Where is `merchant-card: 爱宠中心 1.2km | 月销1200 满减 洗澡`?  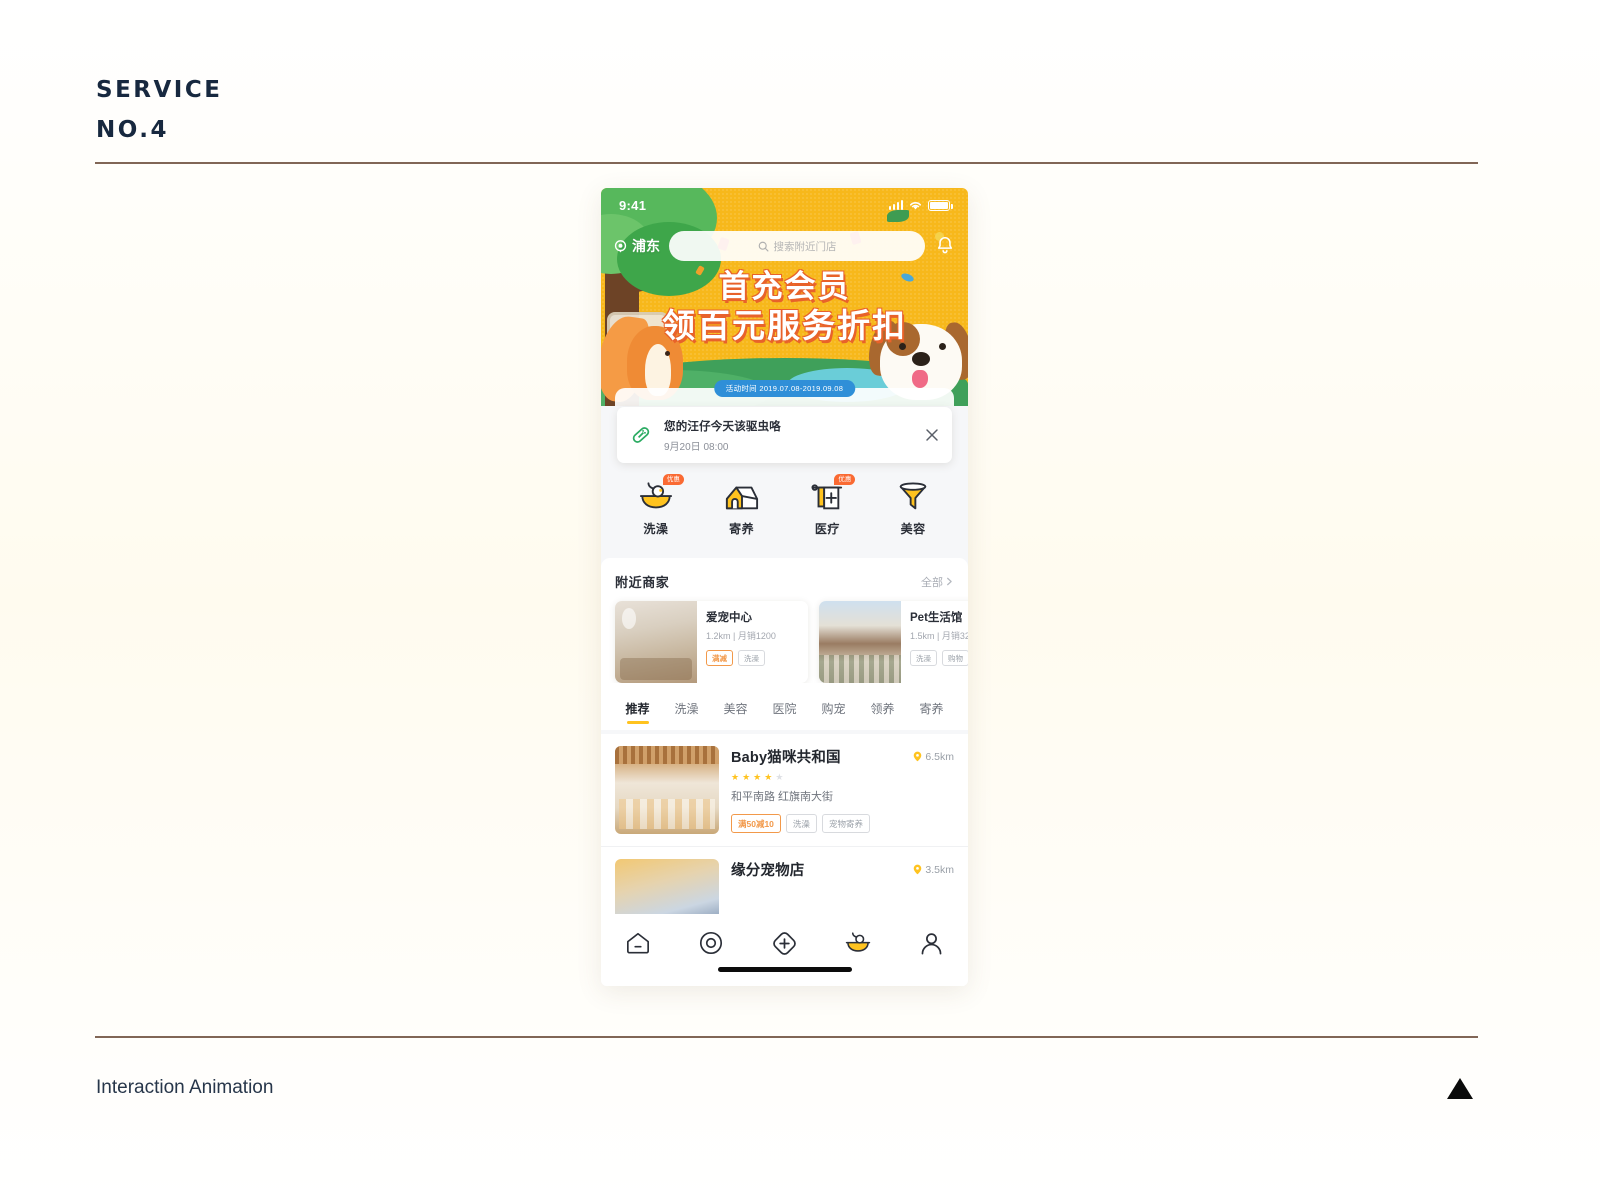 merchant-card: 爱宠中心 1.2km | 月销1200 满减 洗澡 is located at coordinates (711, 642).